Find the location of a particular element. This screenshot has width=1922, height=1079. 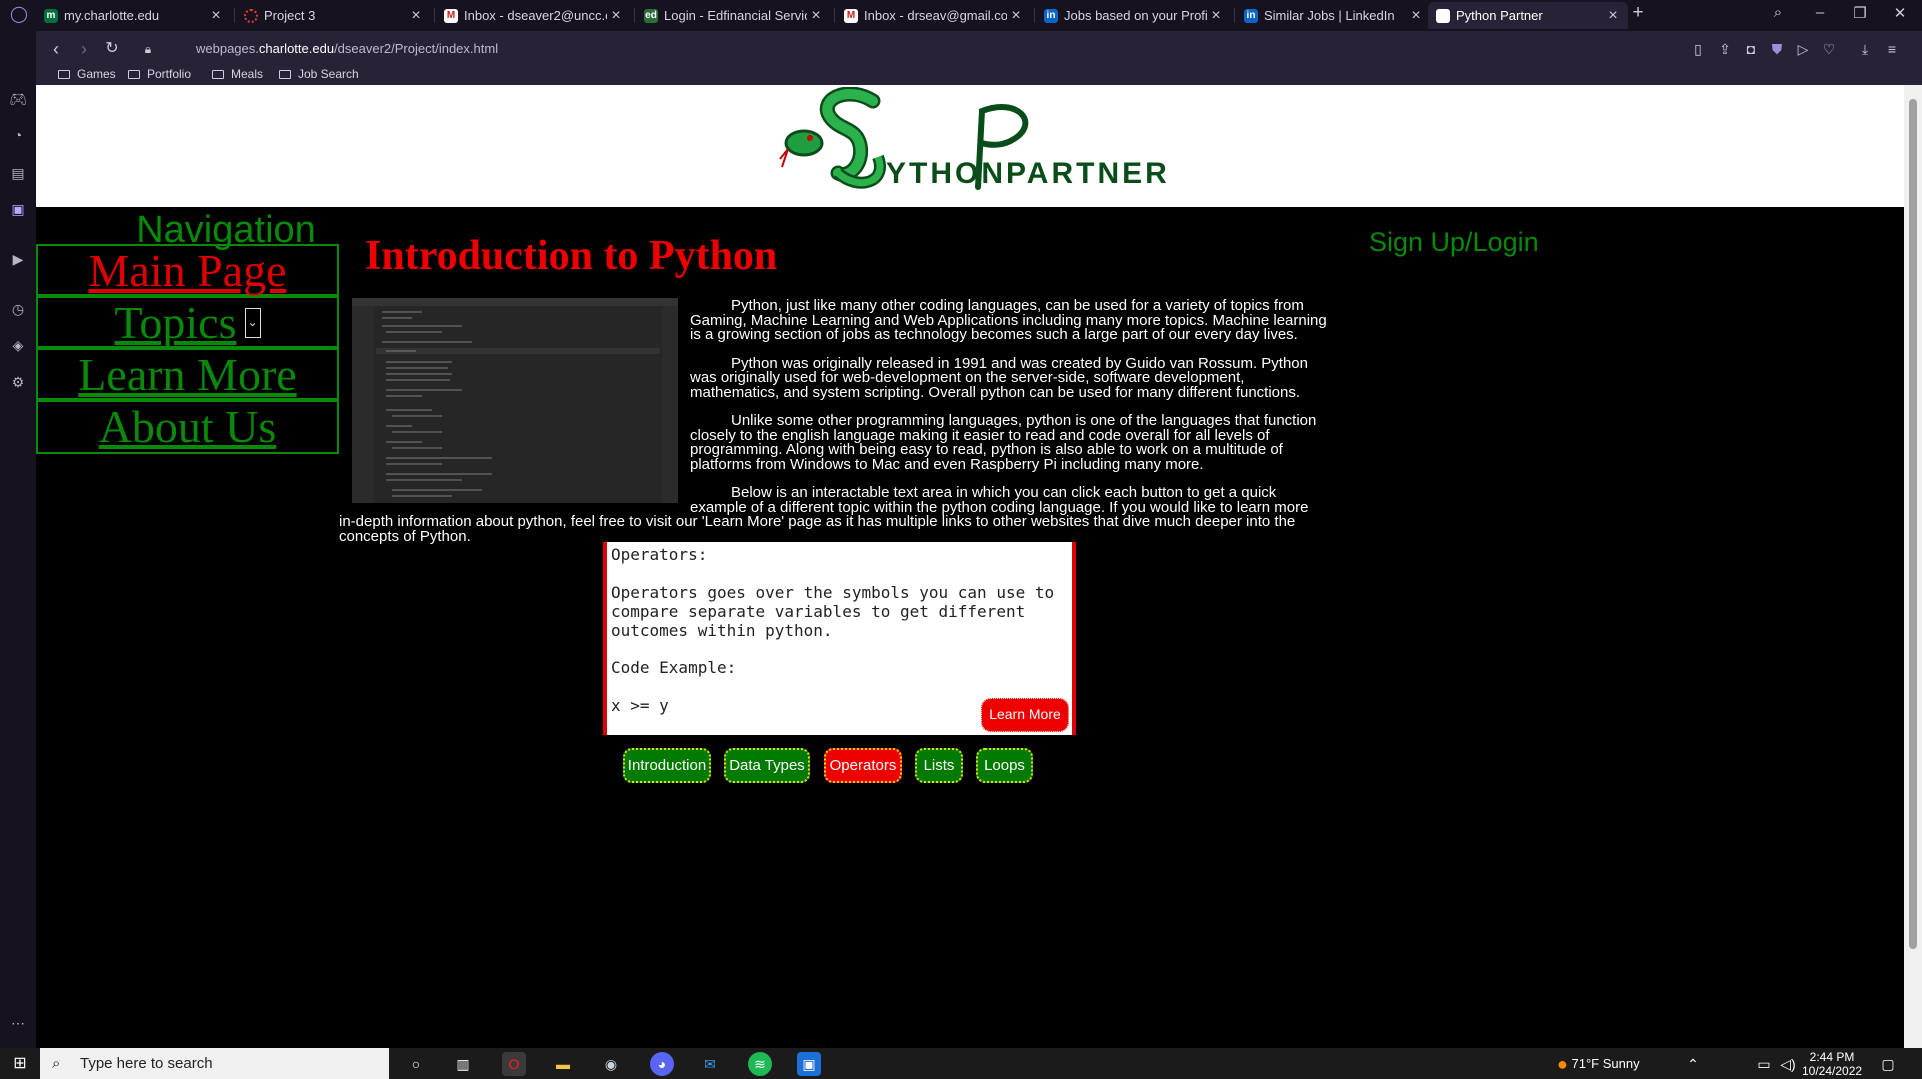

twitch-icon: ▣ is located at coordinates (18, 209).